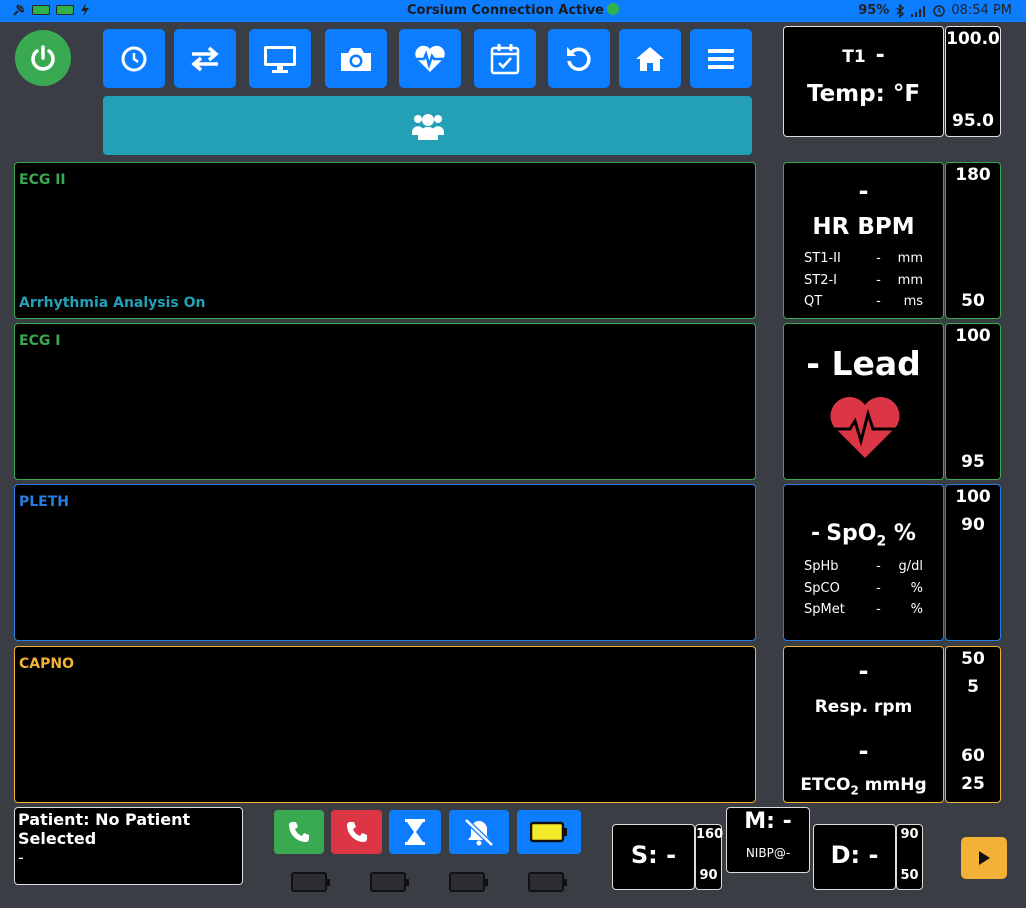 The width and height of the screenshot is (1026, 908). Describe the element at coordinates (813, 301) in the screenshot. I see `qt-name: QT` at that location.